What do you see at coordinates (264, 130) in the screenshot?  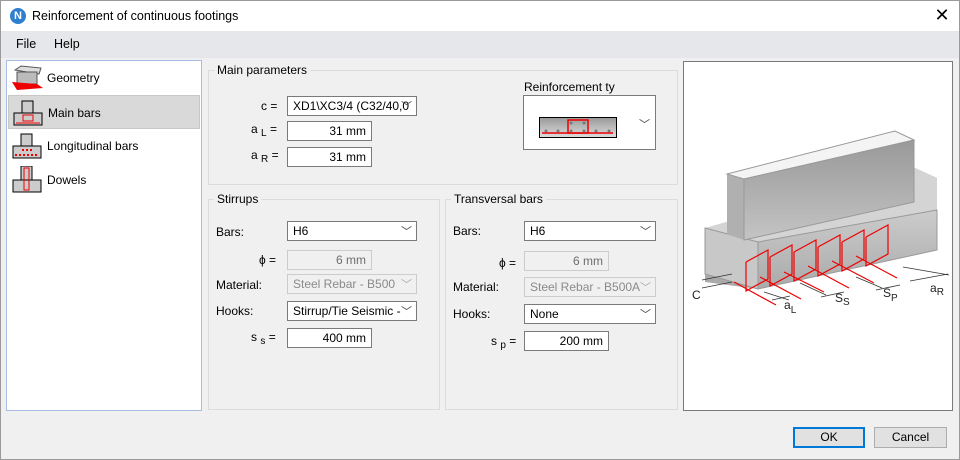 I see `aL-label: a L =` at bounding box center [264, 130].